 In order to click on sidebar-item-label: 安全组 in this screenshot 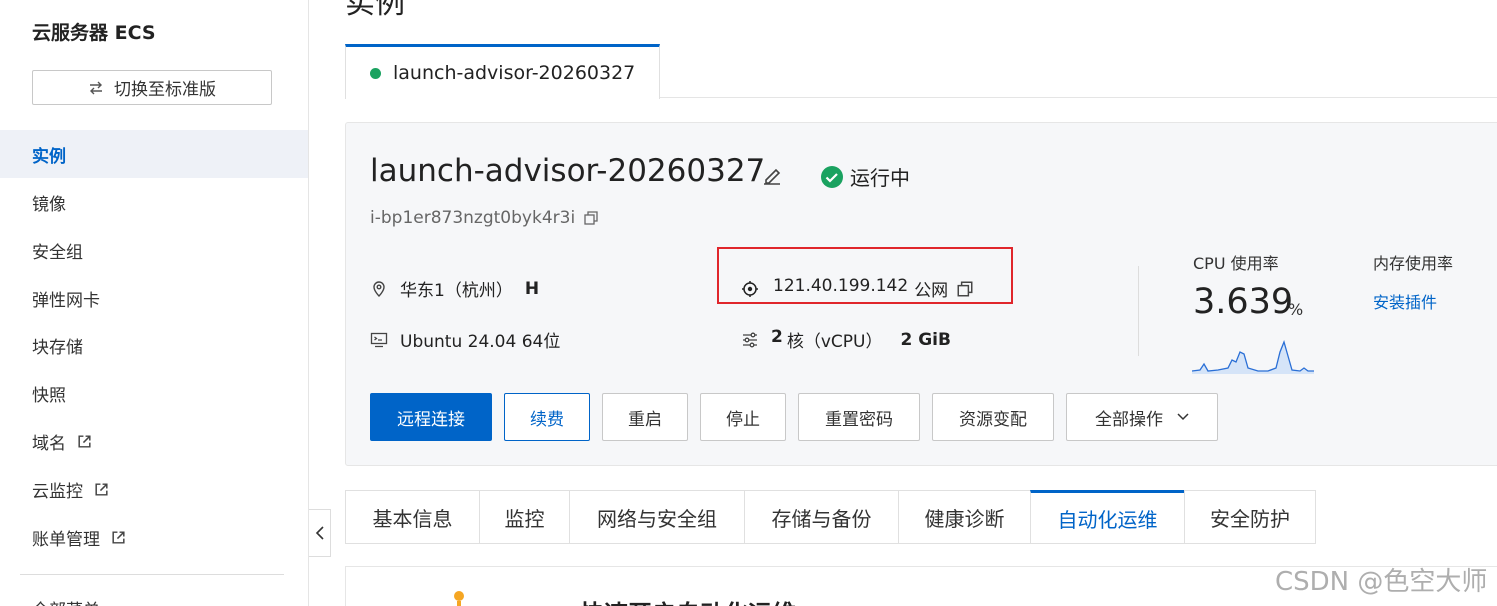, I will do `click(57, 252)`.